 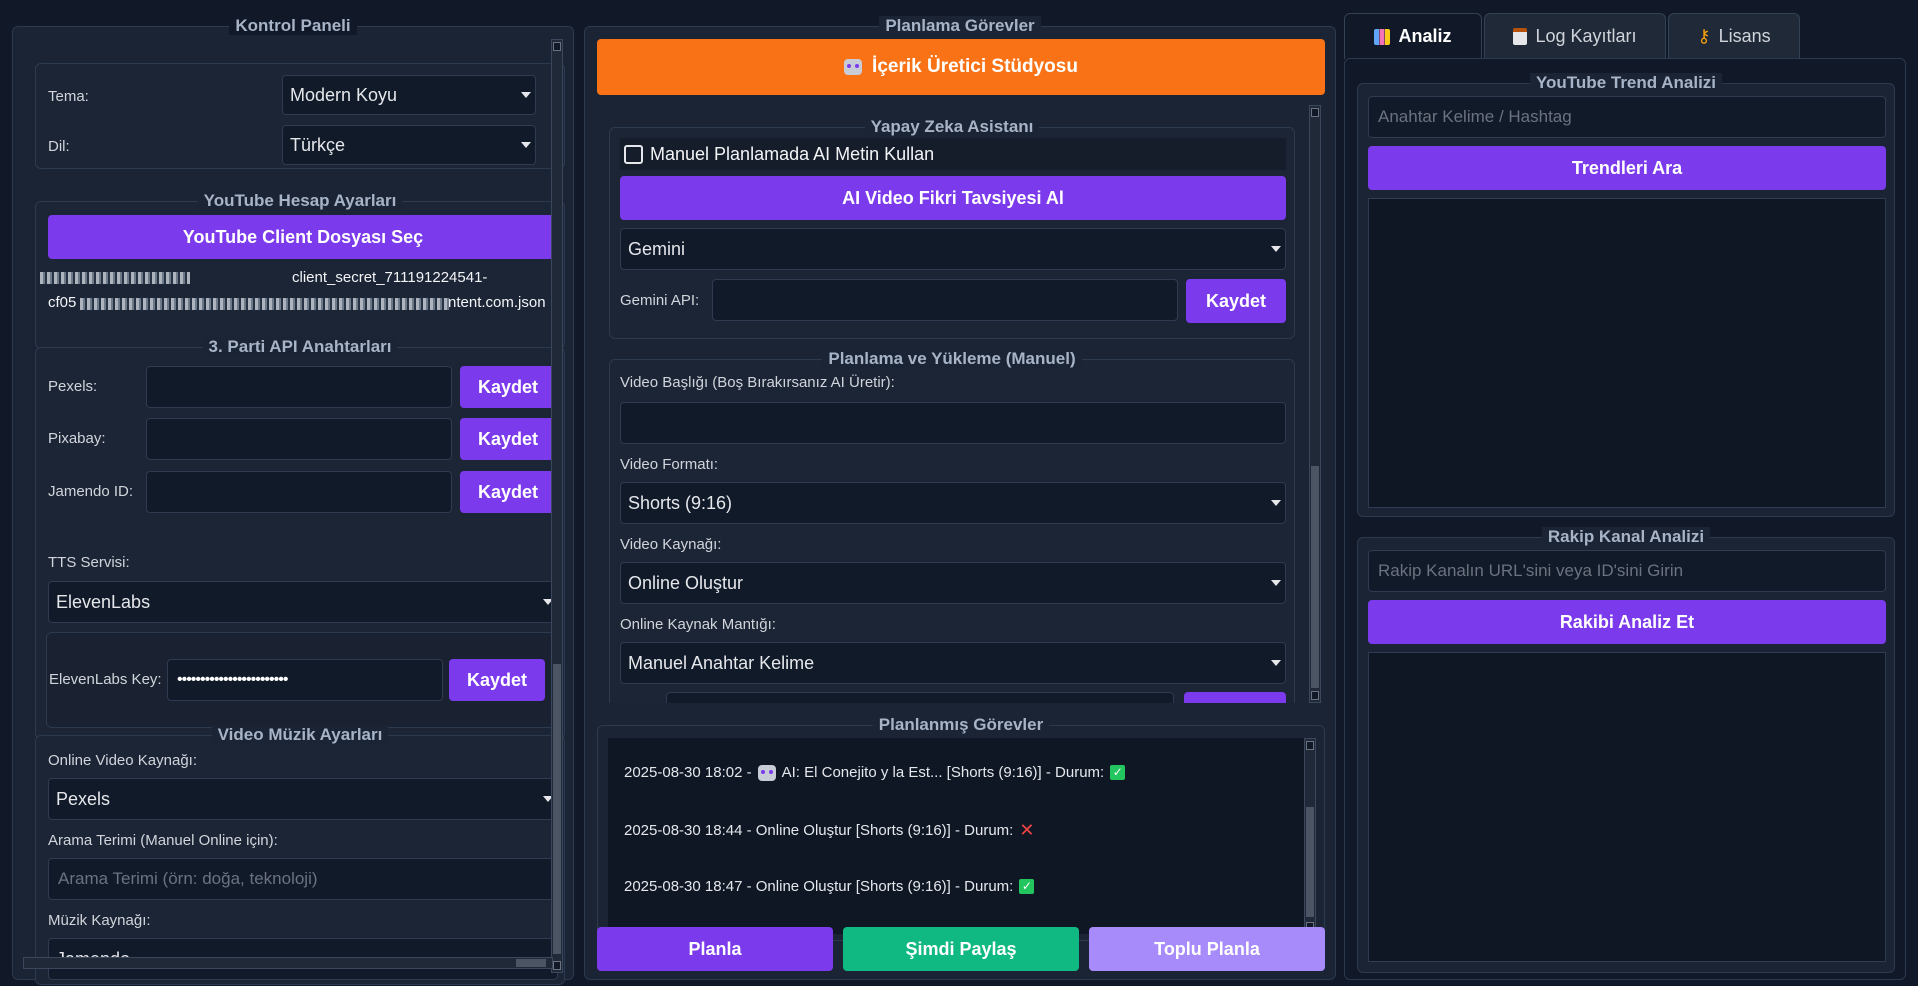 What do you see at coordinates (680, 502) in the screenshot?
I see `video-format-value: Shorts (9:16)` at bounding box center [680, 502].